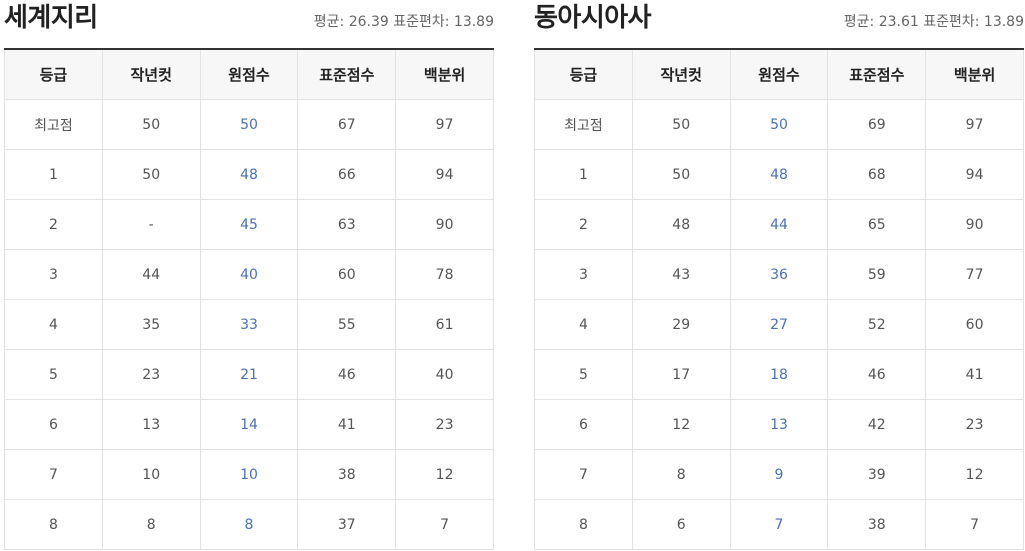 The image size is (1025, 551). I want to click on cell-raw-score: 8, so click(249, 524).